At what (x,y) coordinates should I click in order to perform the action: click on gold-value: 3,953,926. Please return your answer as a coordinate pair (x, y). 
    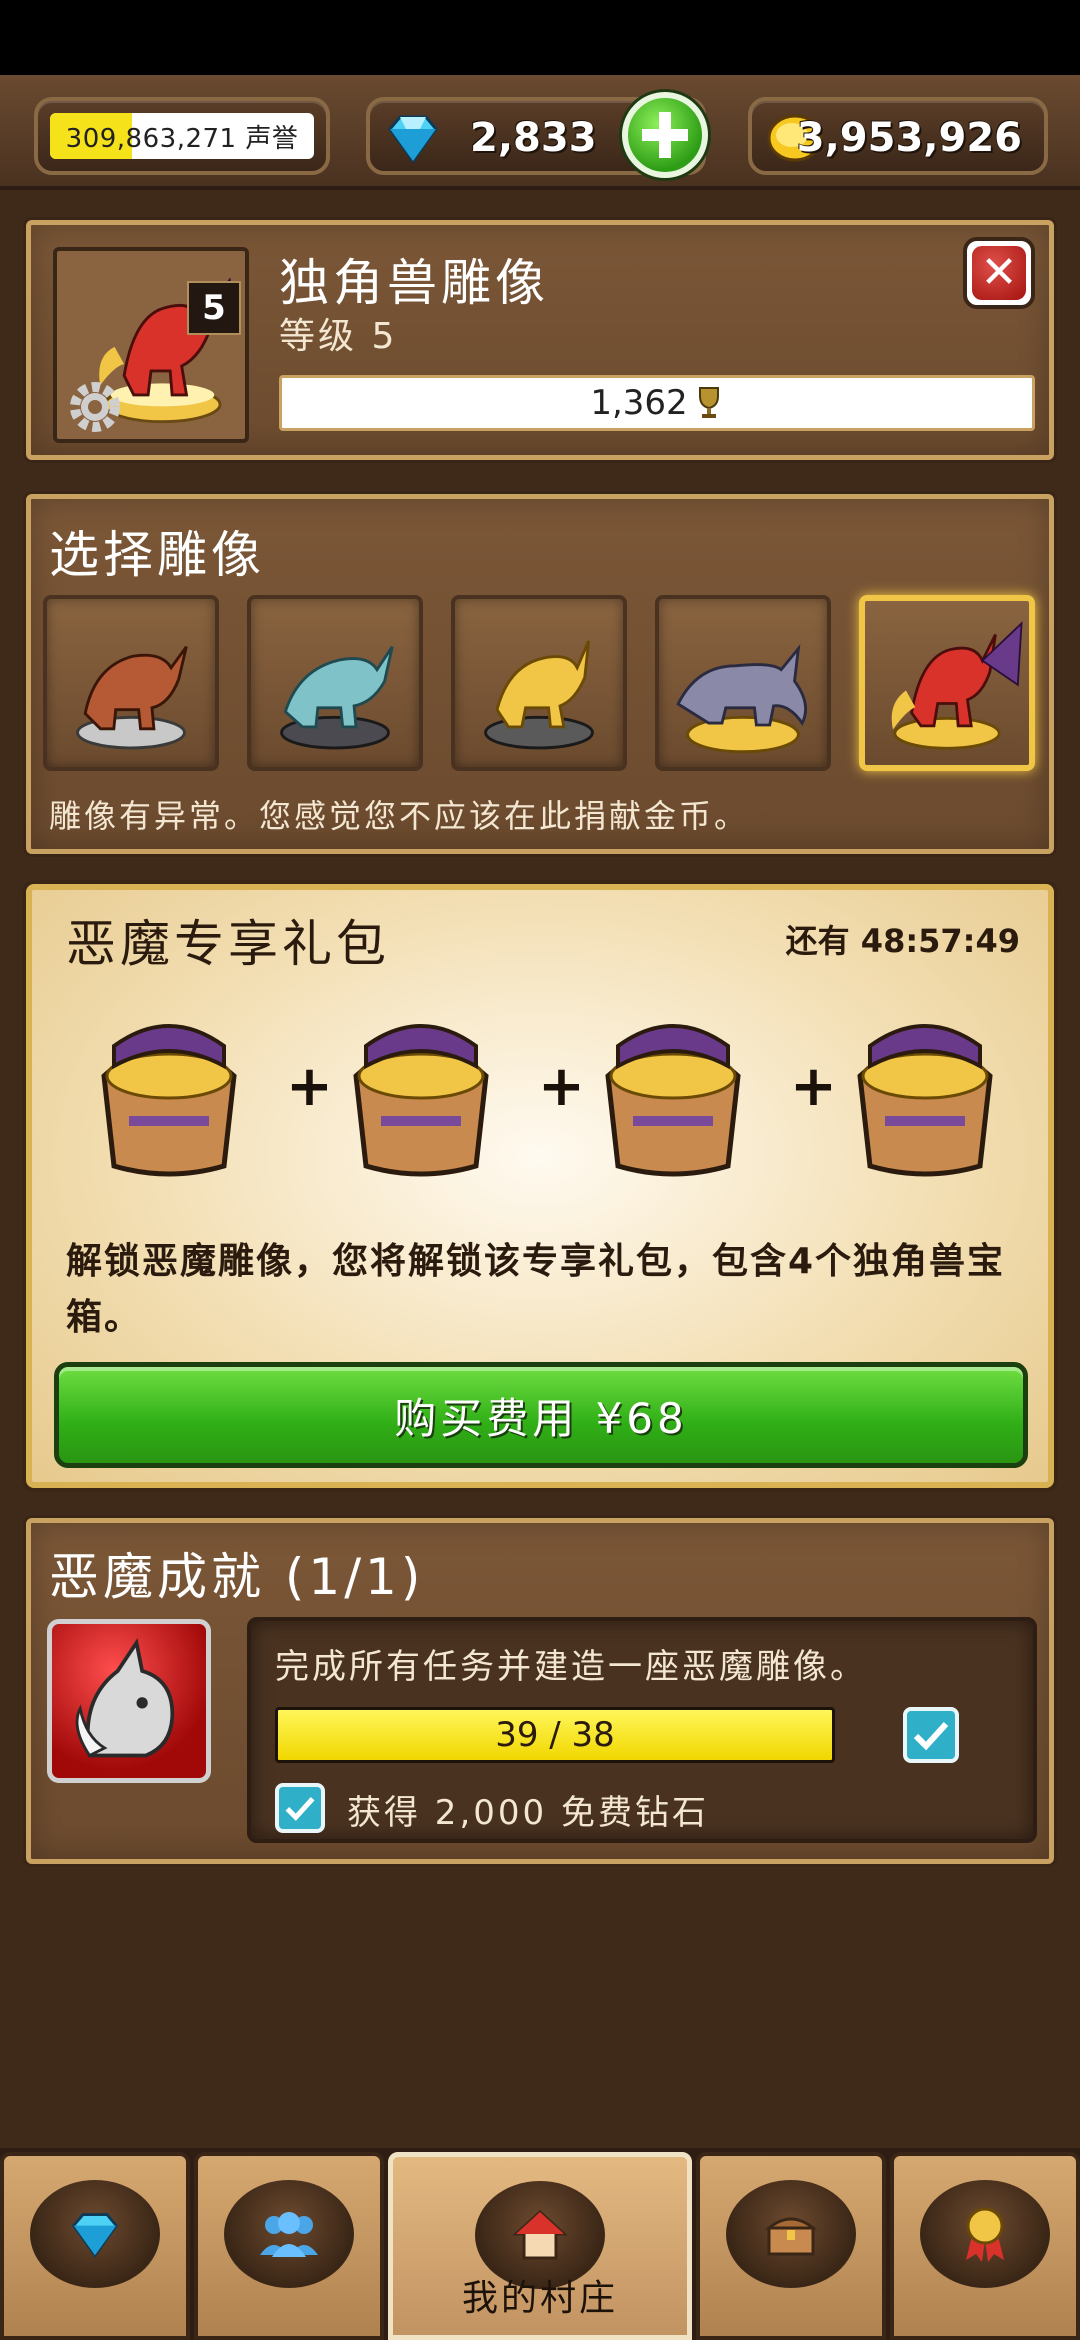
    Looking at the image, I should click on (909, 138).